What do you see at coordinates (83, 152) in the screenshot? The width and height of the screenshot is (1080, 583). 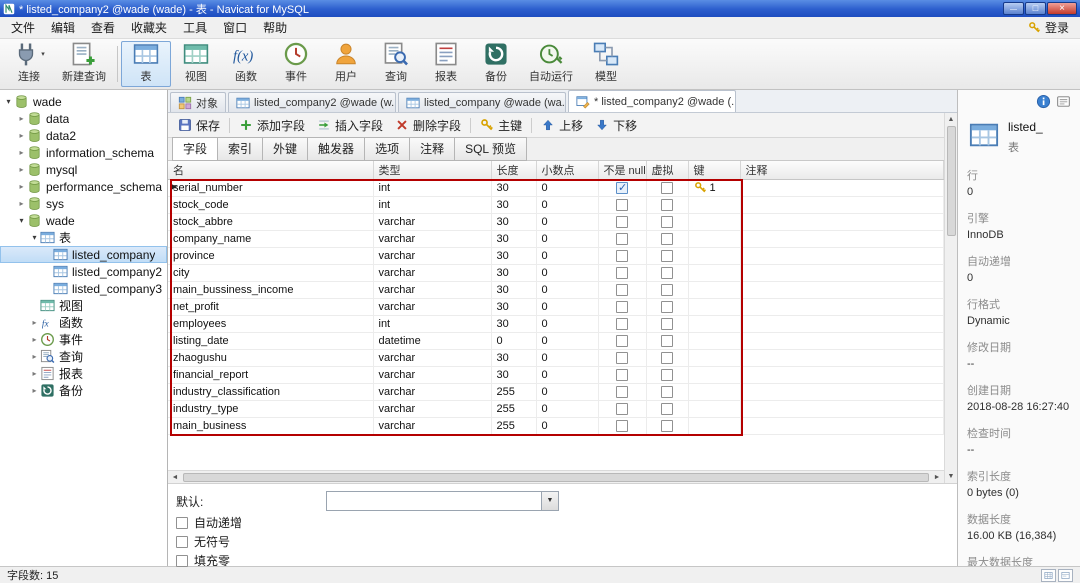 I see `tree-item: information_schema` at bounding box center [83, 152].